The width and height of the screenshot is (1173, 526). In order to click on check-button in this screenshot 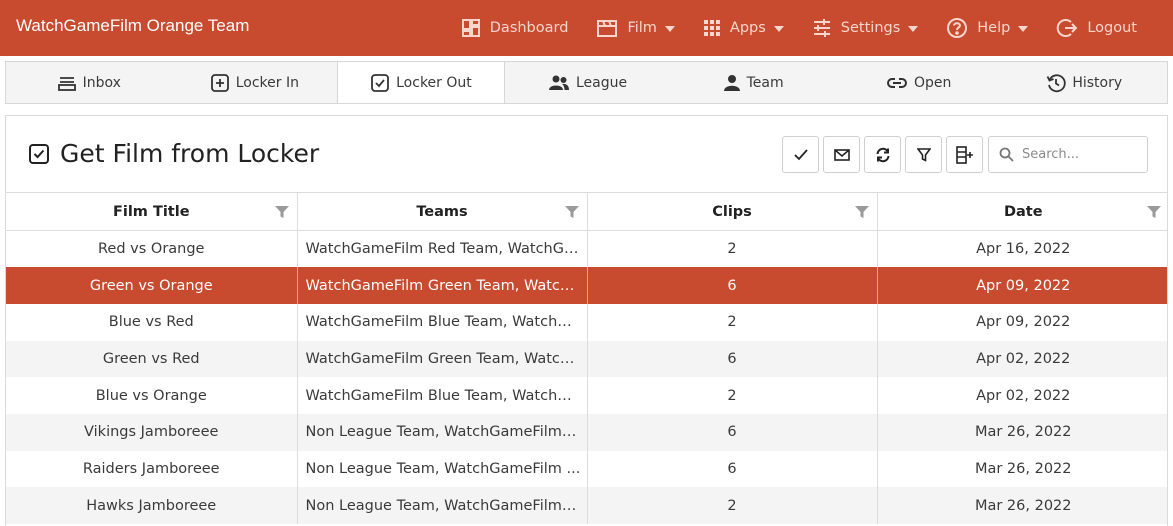, I will do `click(800, 154)`.